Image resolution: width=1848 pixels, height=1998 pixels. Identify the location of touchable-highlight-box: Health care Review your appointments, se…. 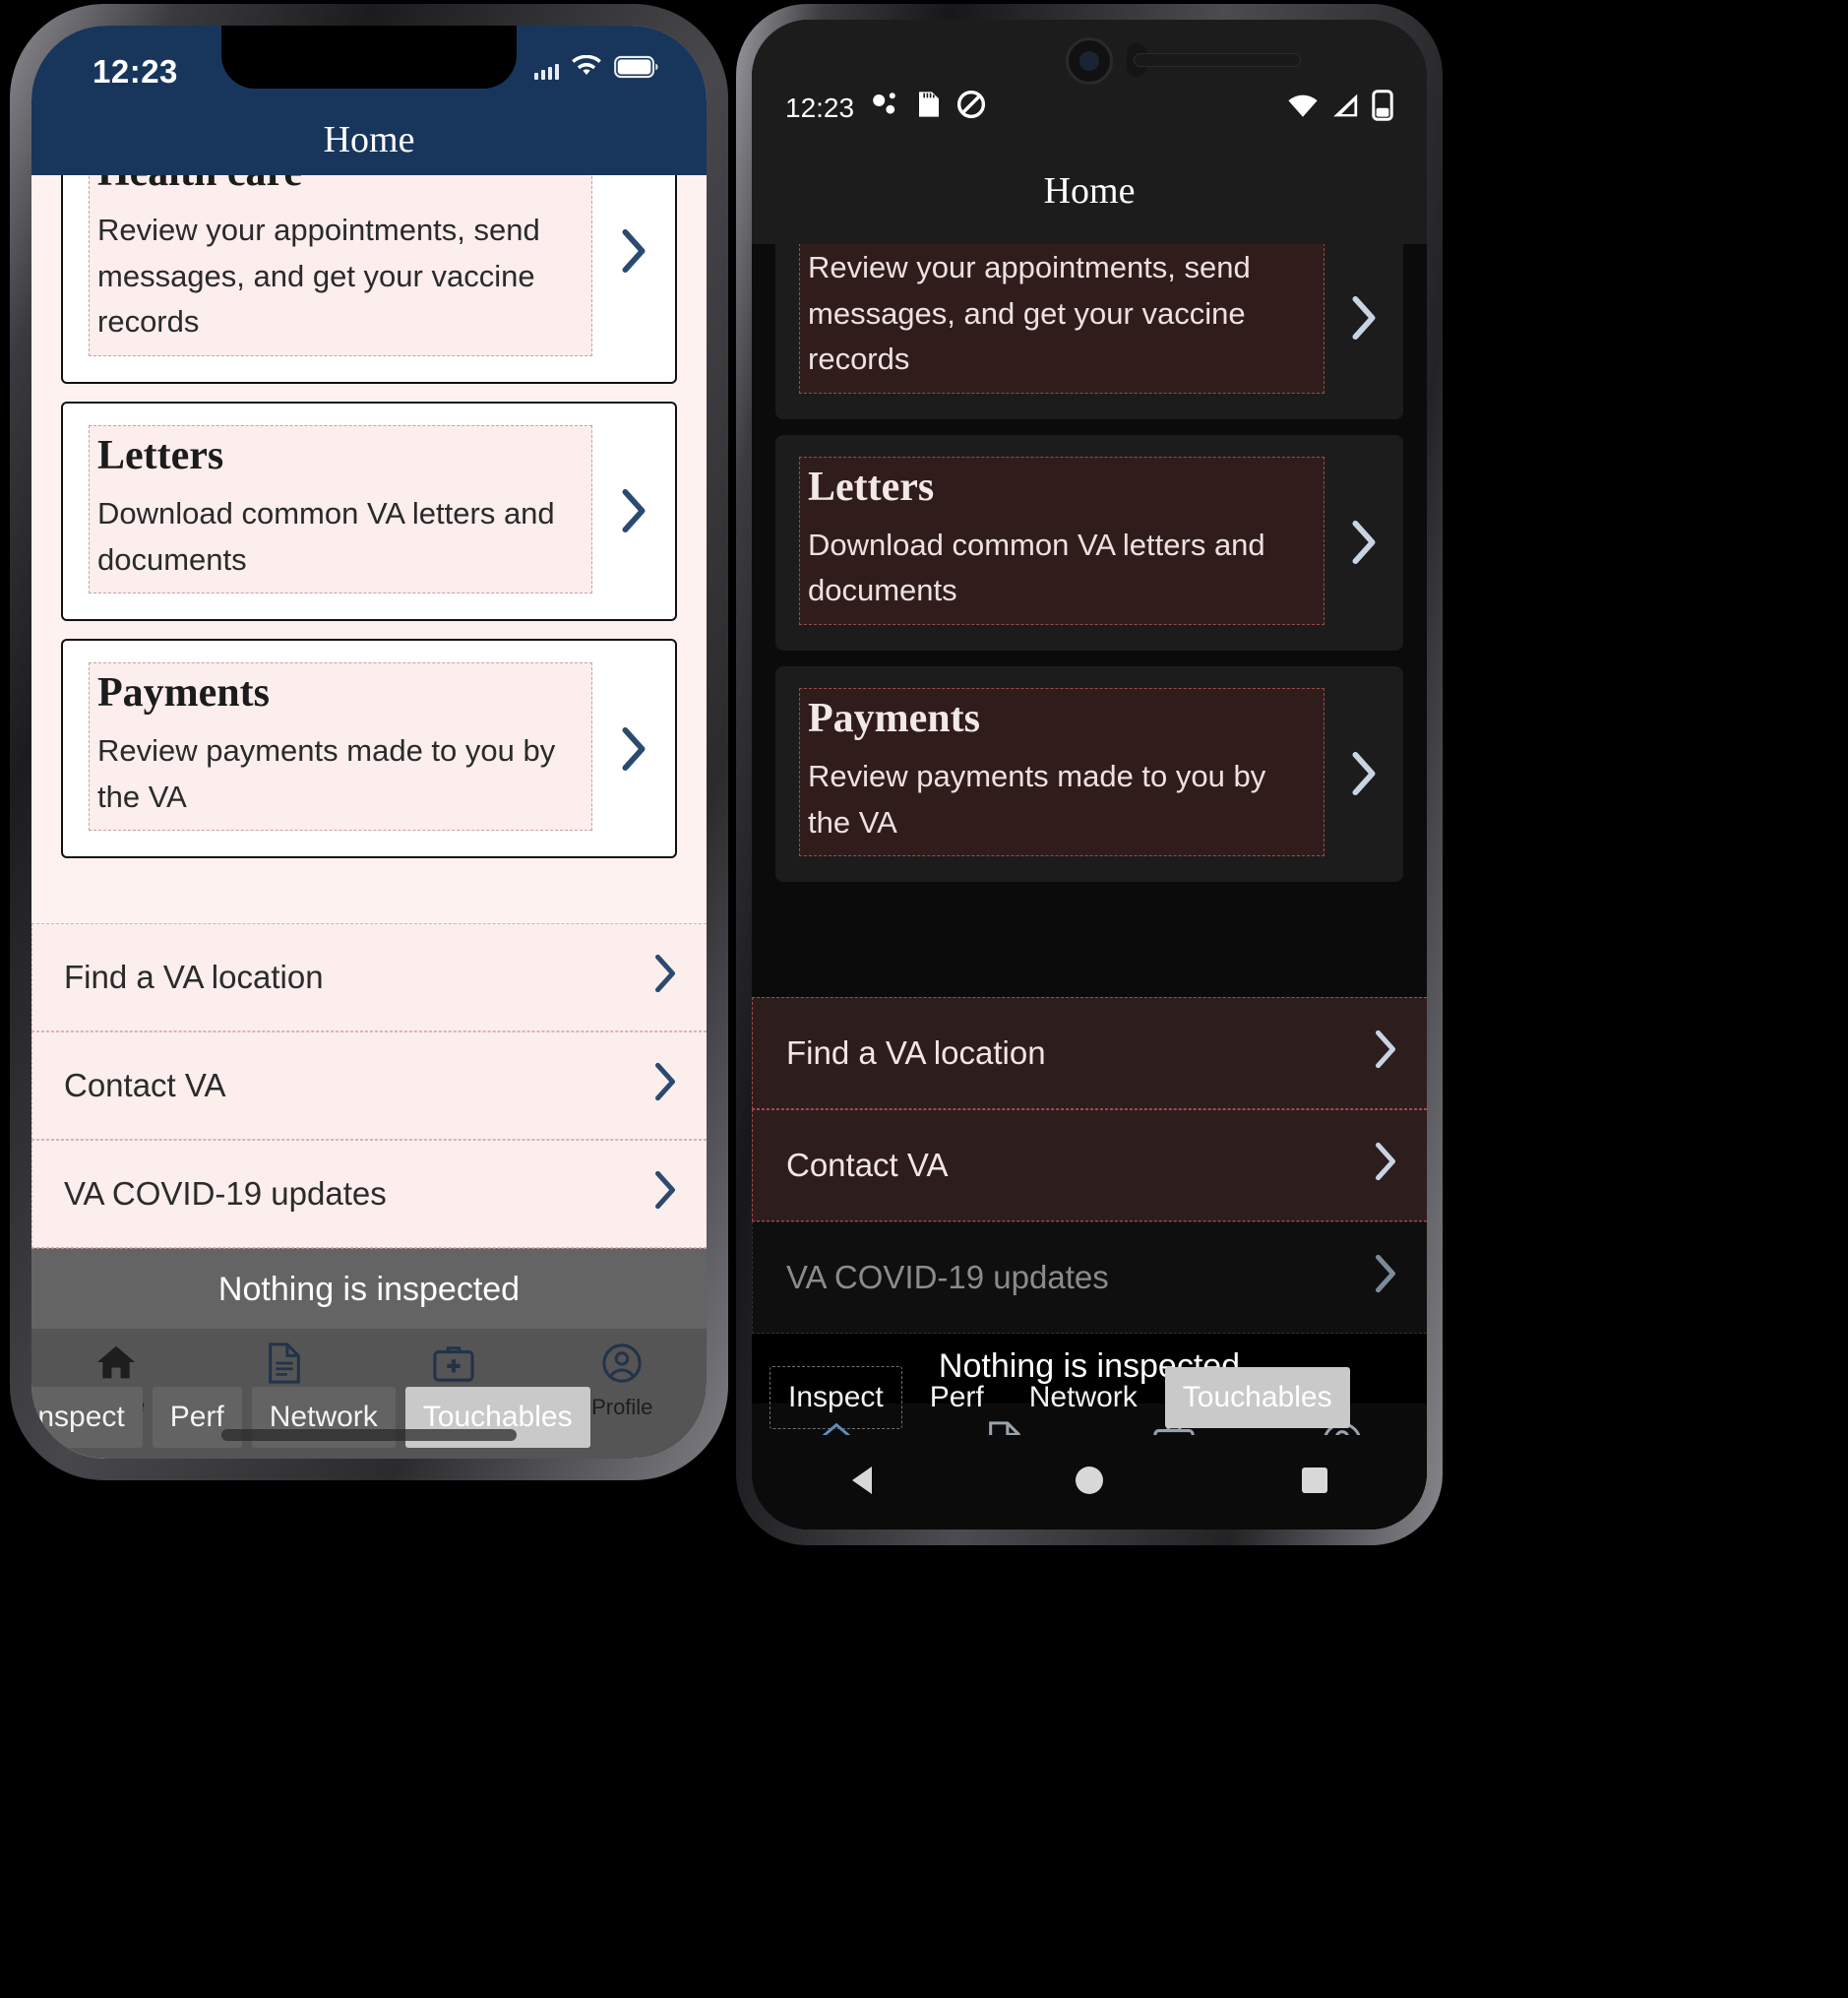
(340, 265).